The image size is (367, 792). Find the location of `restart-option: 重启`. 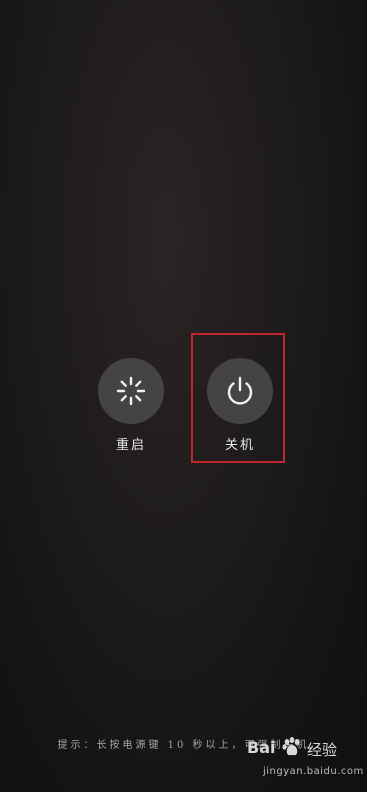

restart-option: 重启 is located at coordinates (131, 405).